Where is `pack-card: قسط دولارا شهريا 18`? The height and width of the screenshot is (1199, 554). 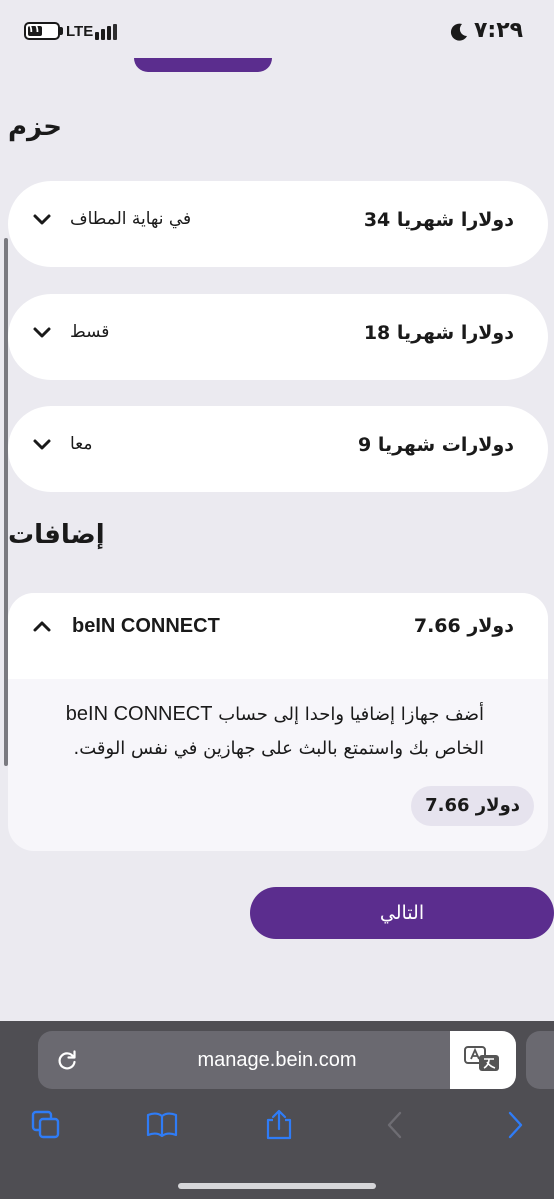
pack-card: قسط دولارا شهريا 18 is located at coordinates (278, 337).